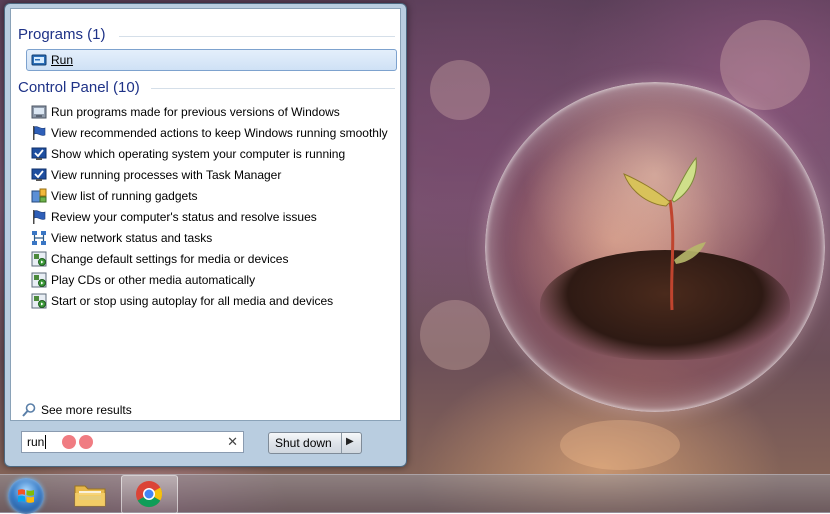 The height and width of the screenshot is (514, 830). I want to click on program-item-run: Run, so click(211, 60).